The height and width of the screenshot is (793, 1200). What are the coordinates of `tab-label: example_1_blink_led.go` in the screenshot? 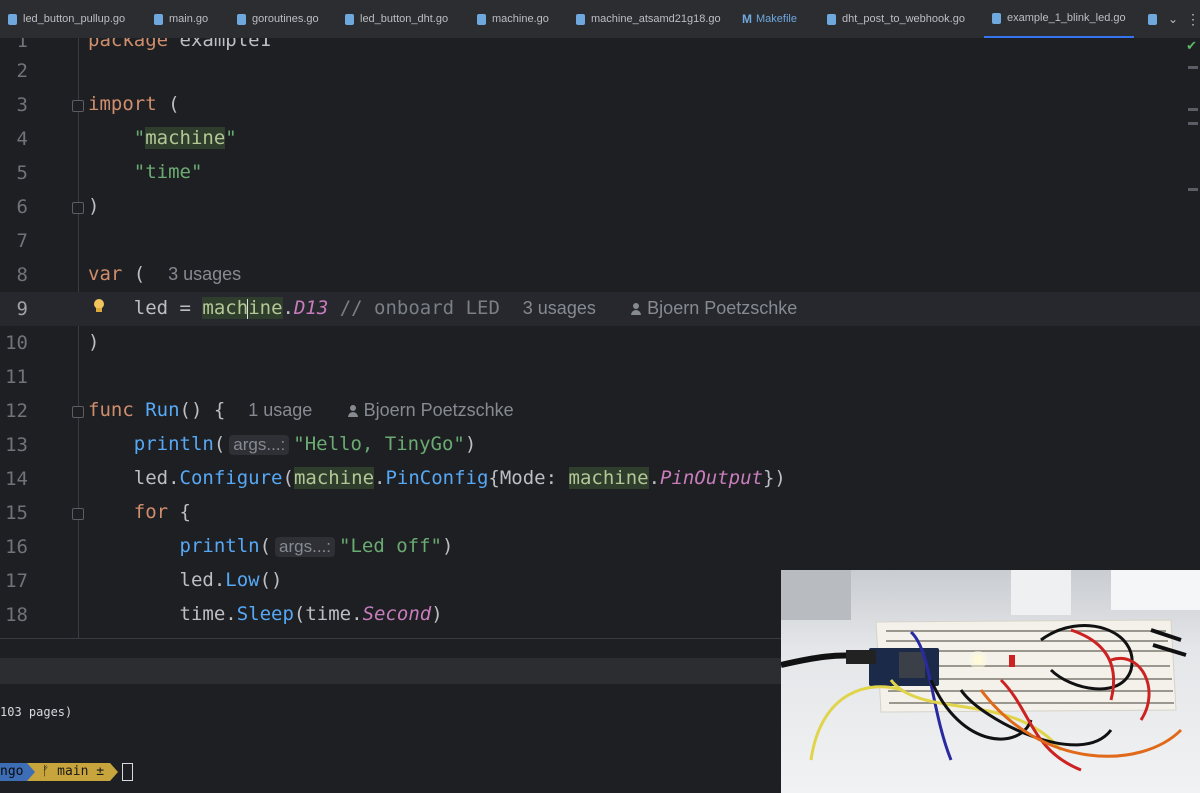 It's located at (1066, 18).